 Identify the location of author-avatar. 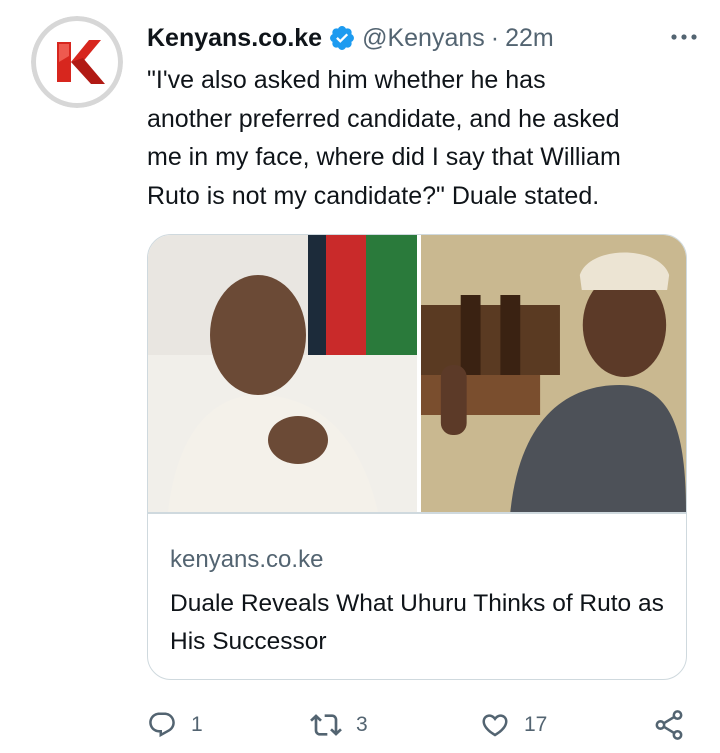
(77, 62).